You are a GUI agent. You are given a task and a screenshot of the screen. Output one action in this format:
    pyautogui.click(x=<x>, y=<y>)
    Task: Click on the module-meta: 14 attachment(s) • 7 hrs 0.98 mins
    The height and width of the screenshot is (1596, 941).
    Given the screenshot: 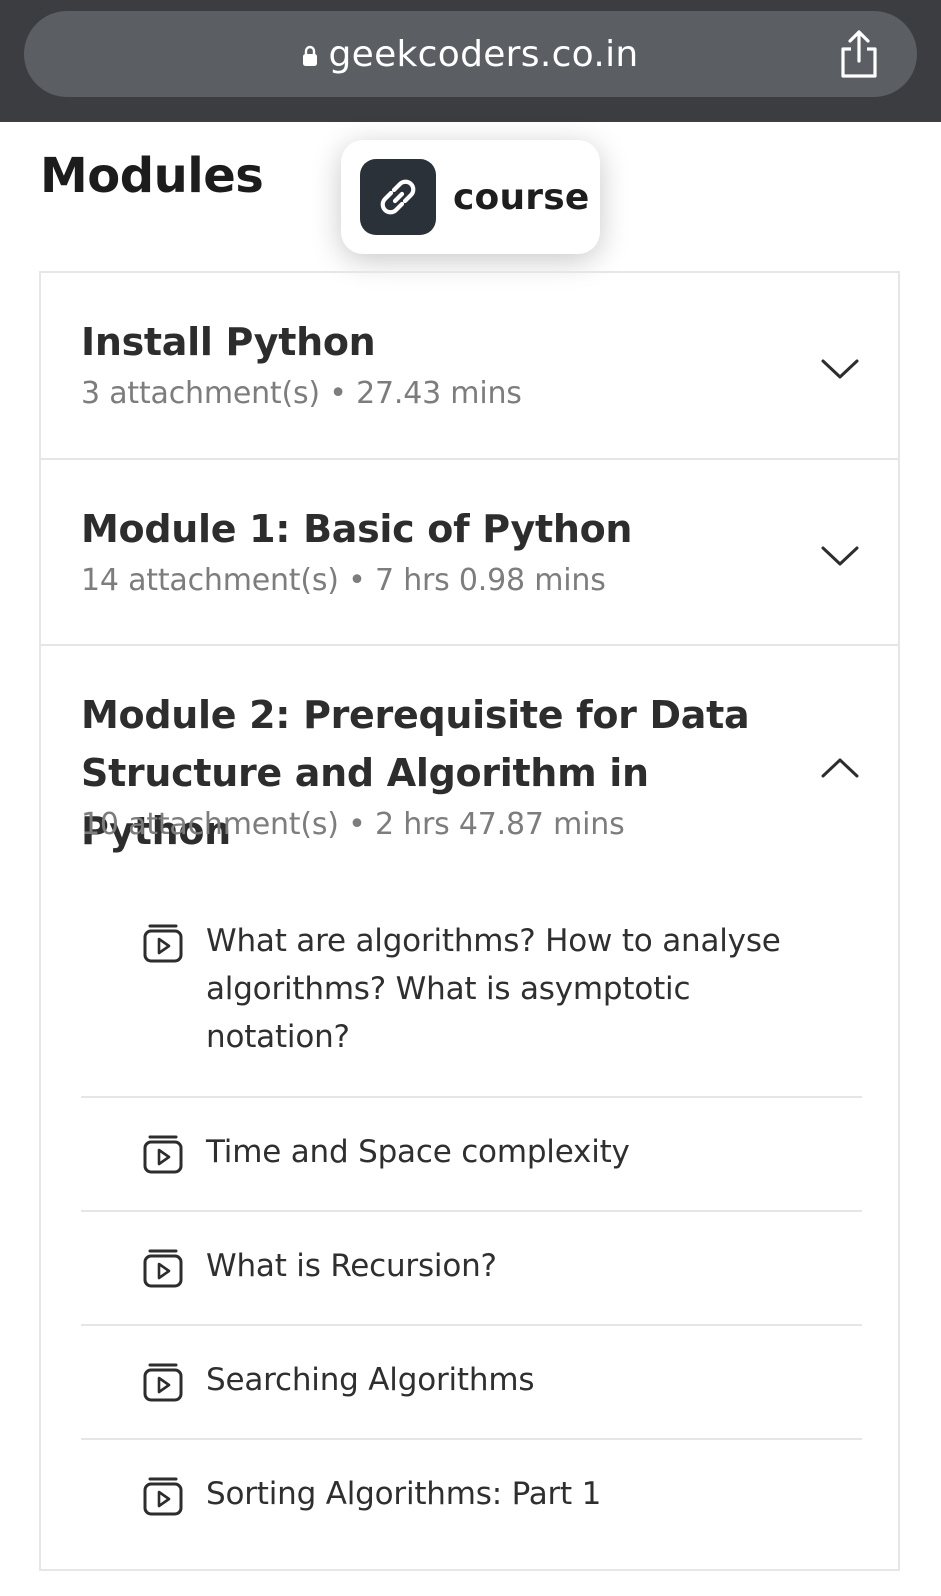 What is the action you would take?
    pyautogui.click(x=343, y=580)
    